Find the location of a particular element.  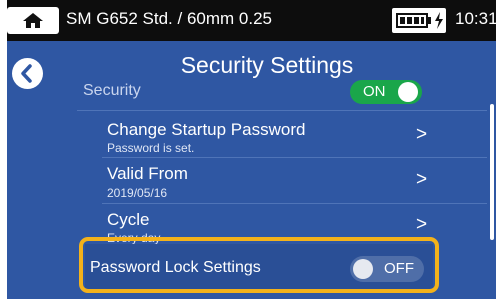

home-icon is located at coordinates (33, 20).